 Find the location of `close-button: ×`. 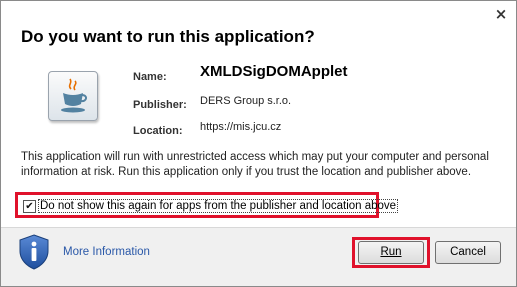

close-button: × is located at coordinates (501, 14).